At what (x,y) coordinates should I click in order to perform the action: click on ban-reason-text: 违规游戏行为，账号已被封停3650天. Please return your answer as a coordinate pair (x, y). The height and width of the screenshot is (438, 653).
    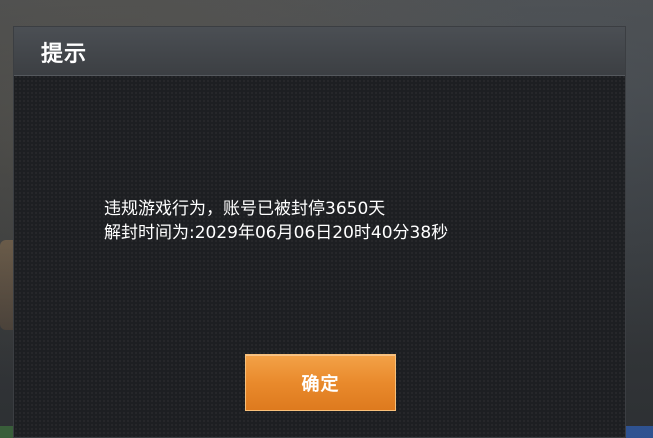
    Looking at the image, I should click on (245, 209).